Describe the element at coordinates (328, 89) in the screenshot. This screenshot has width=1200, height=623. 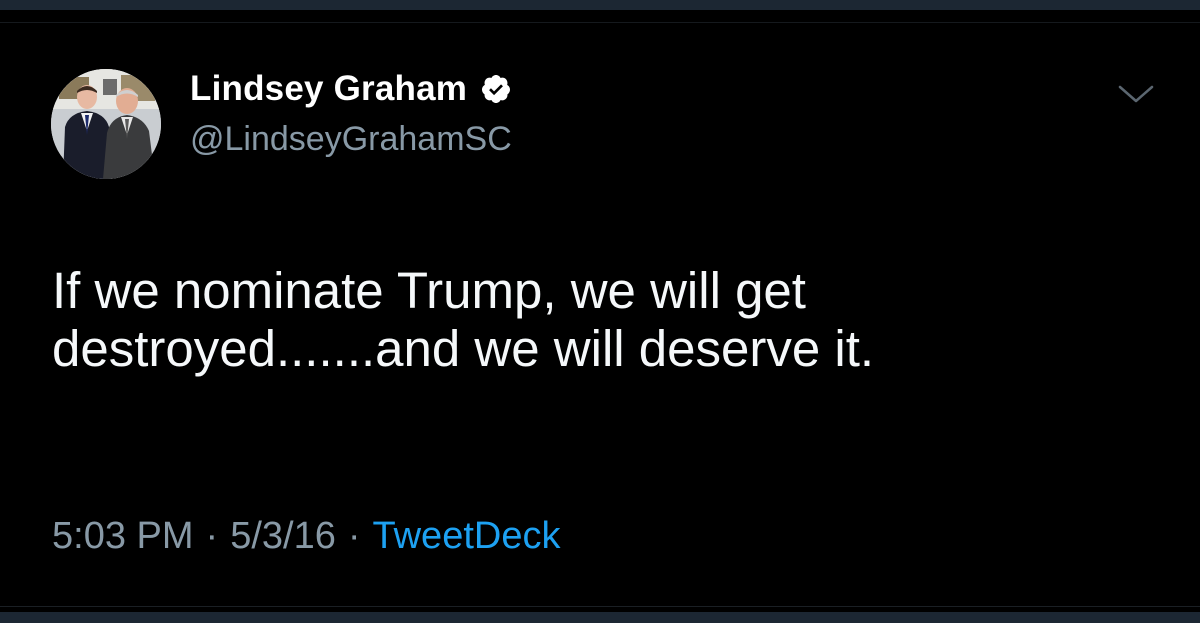
I see `author-display-name: Lindsey Graham` at that location.